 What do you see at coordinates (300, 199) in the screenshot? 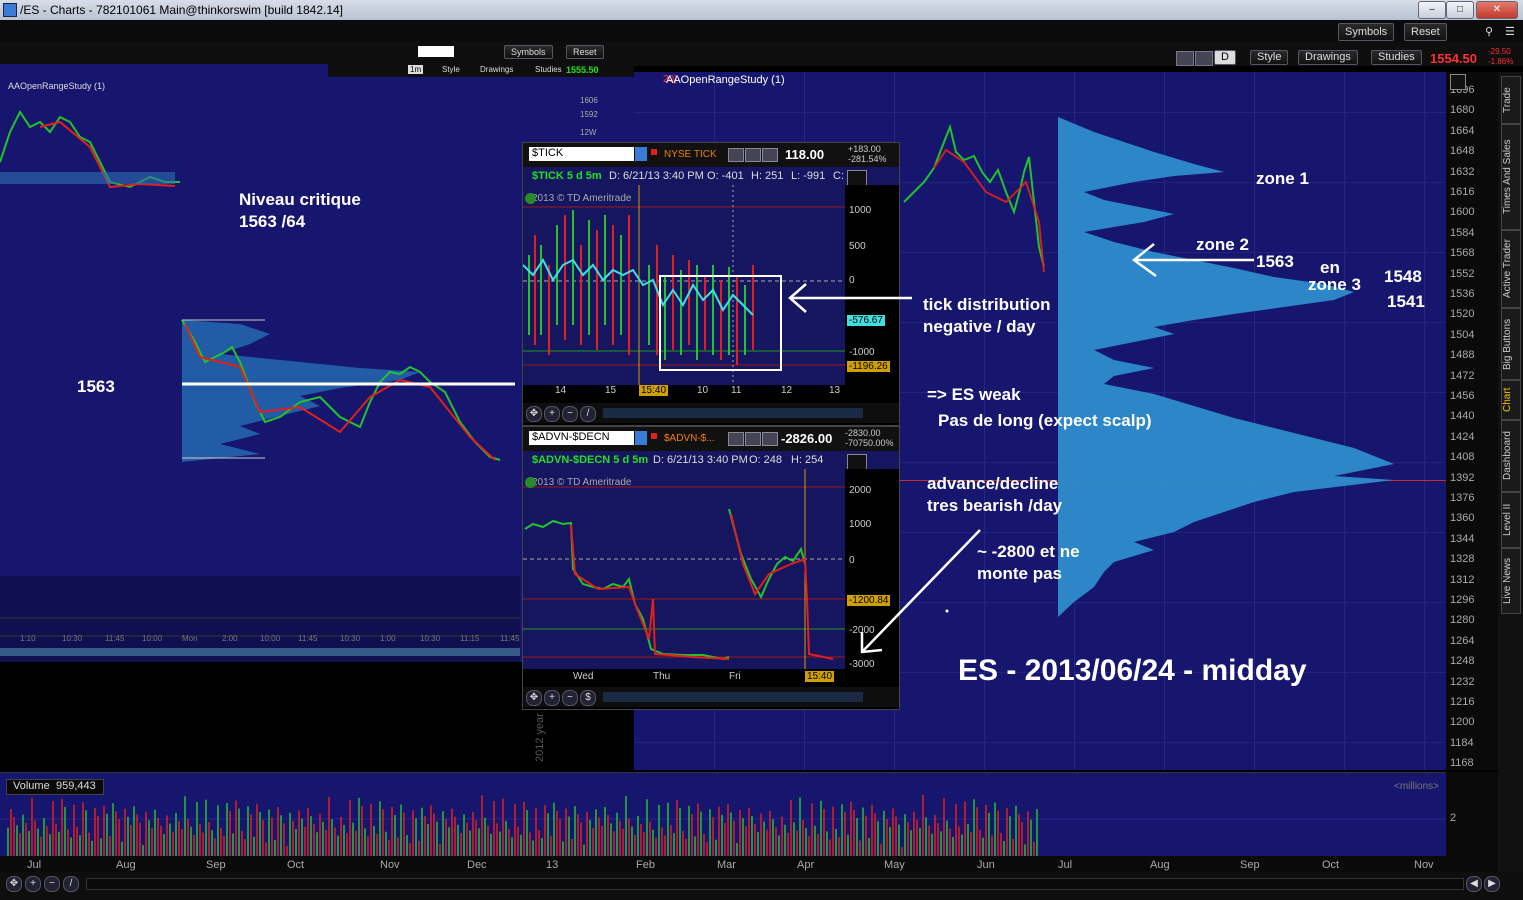
I see `annotation-niveau: Niveau critique` at bounding box center [300, 199].